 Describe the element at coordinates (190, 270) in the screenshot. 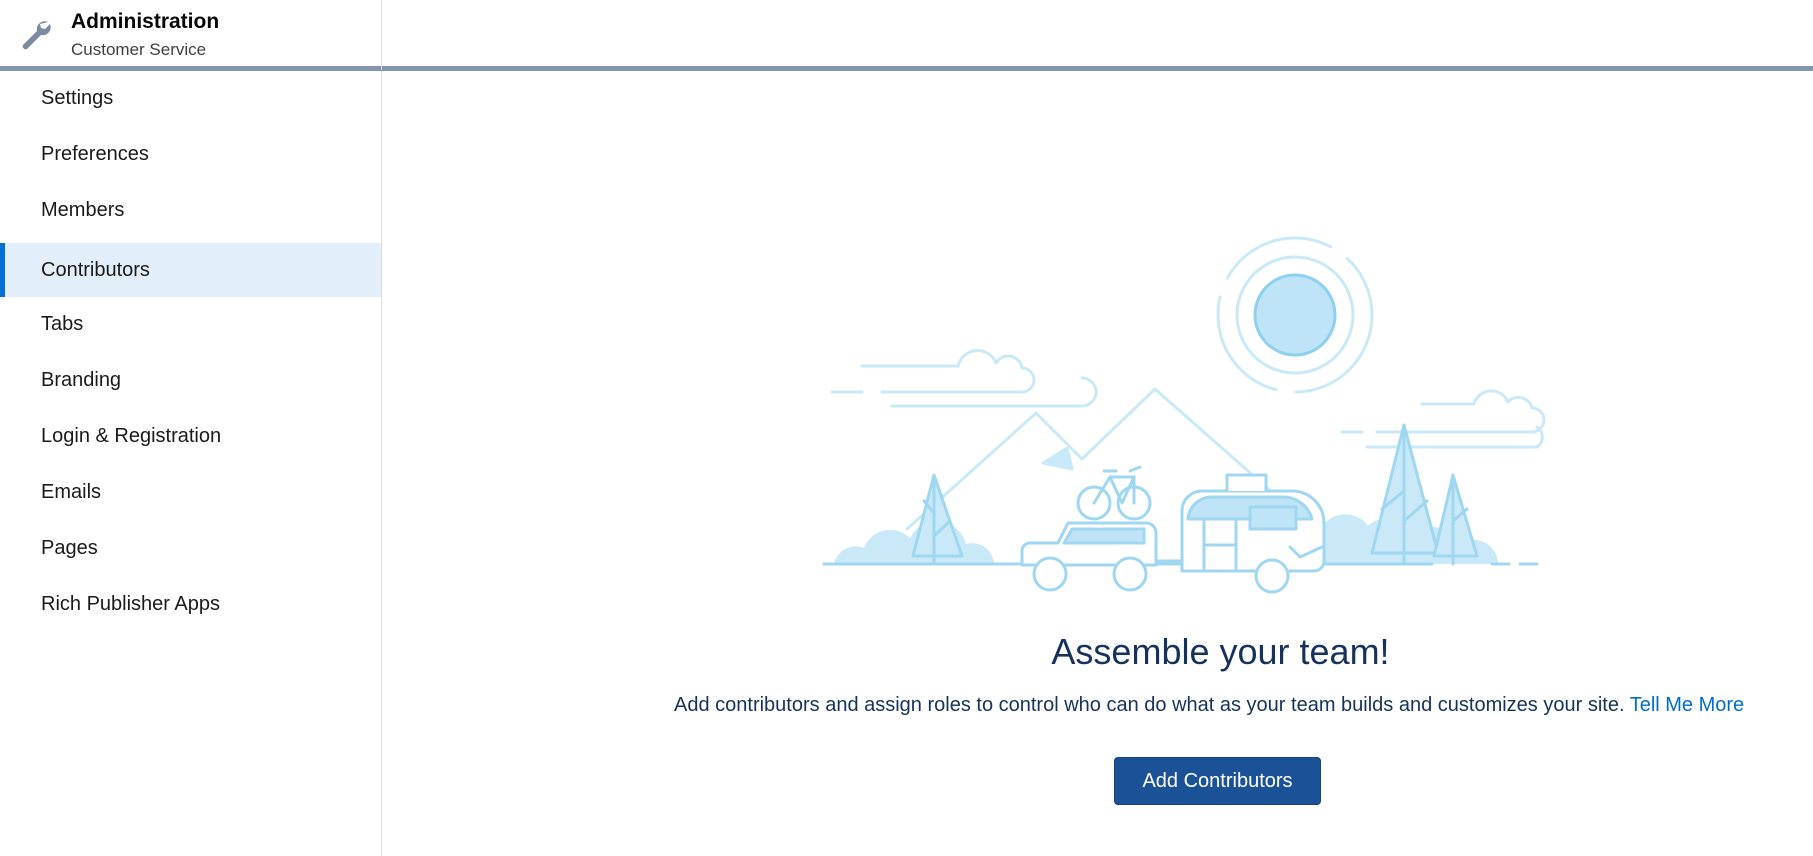

I see `sidebar-item-contributors: Contributors` at that location.